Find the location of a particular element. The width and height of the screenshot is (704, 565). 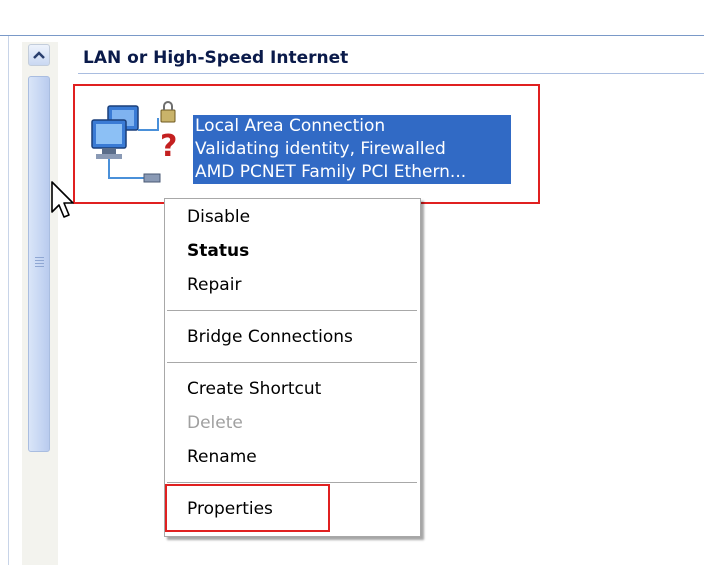

scroll-up-button is located at coordinates (39, 55).